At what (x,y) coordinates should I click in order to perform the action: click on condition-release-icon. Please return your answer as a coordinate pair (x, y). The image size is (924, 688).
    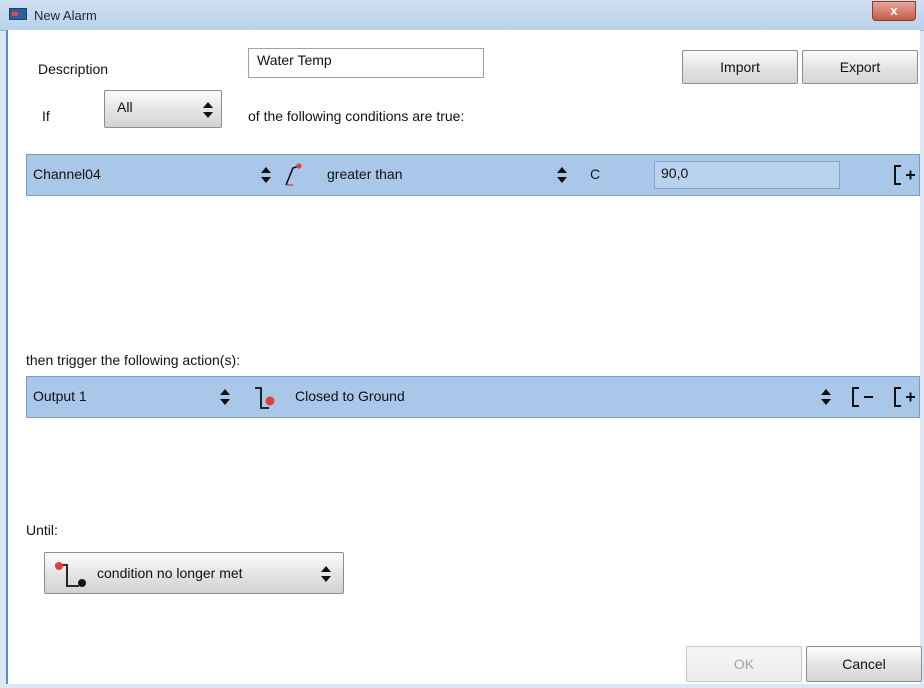
    Looking at the image, I should click on (70, 574).